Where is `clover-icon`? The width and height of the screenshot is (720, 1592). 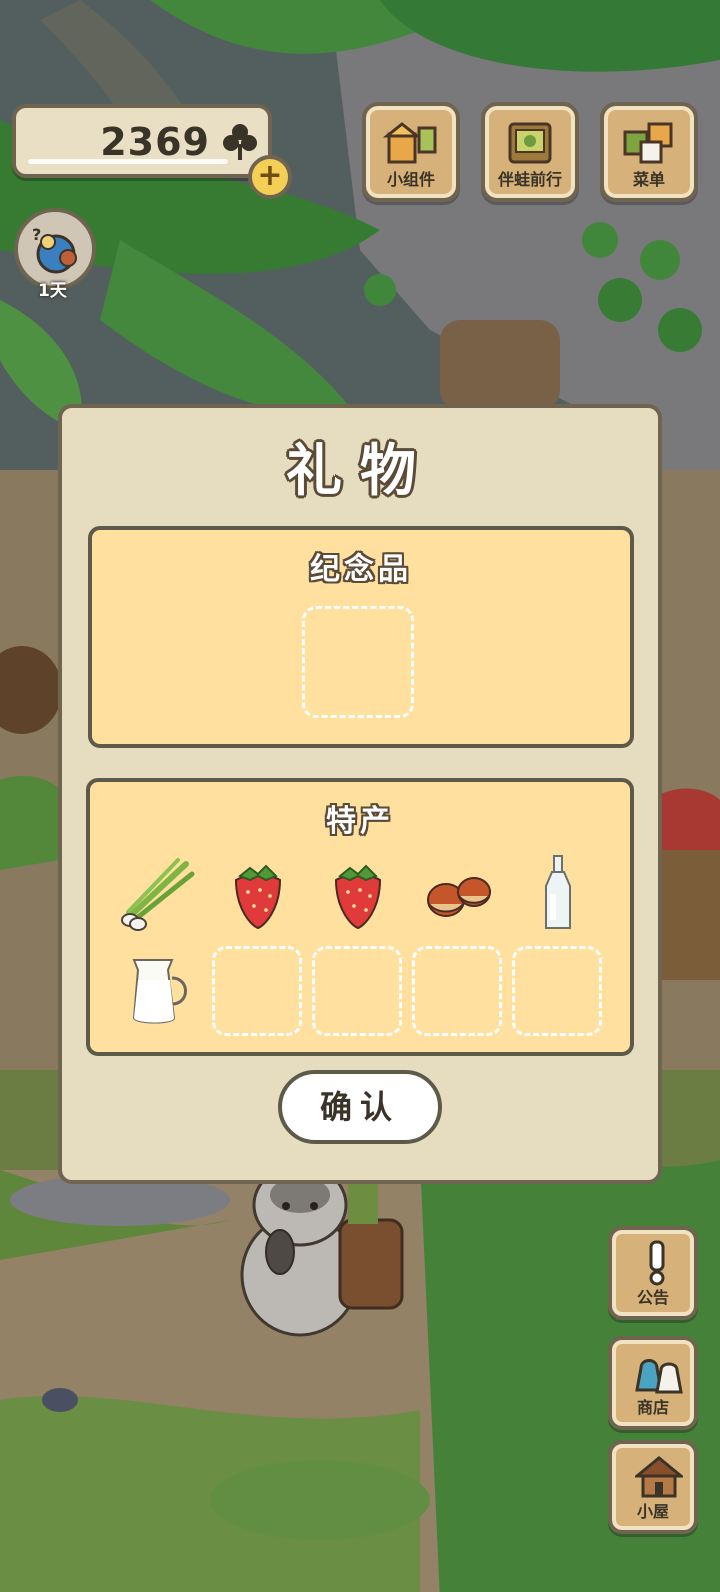
clover-icon is located at coordinates (240, 142).